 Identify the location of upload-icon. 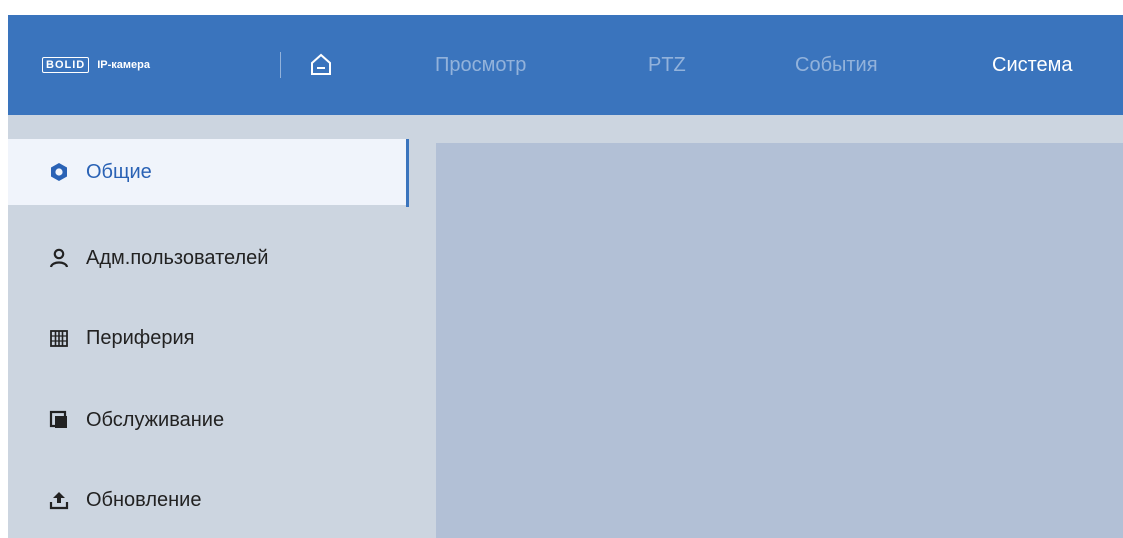
(59, 500).